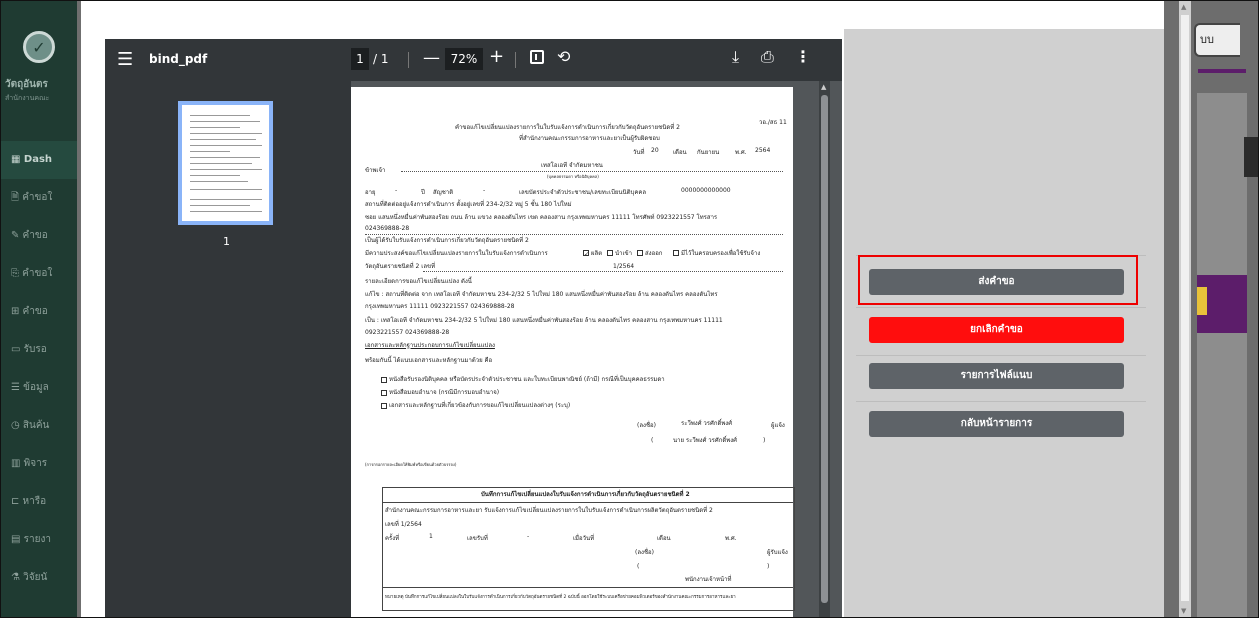  Describe the element at coordinates (39, 464) in the screenshot. I see `sidebar-item-review: ▥ พิจาร` at that location.